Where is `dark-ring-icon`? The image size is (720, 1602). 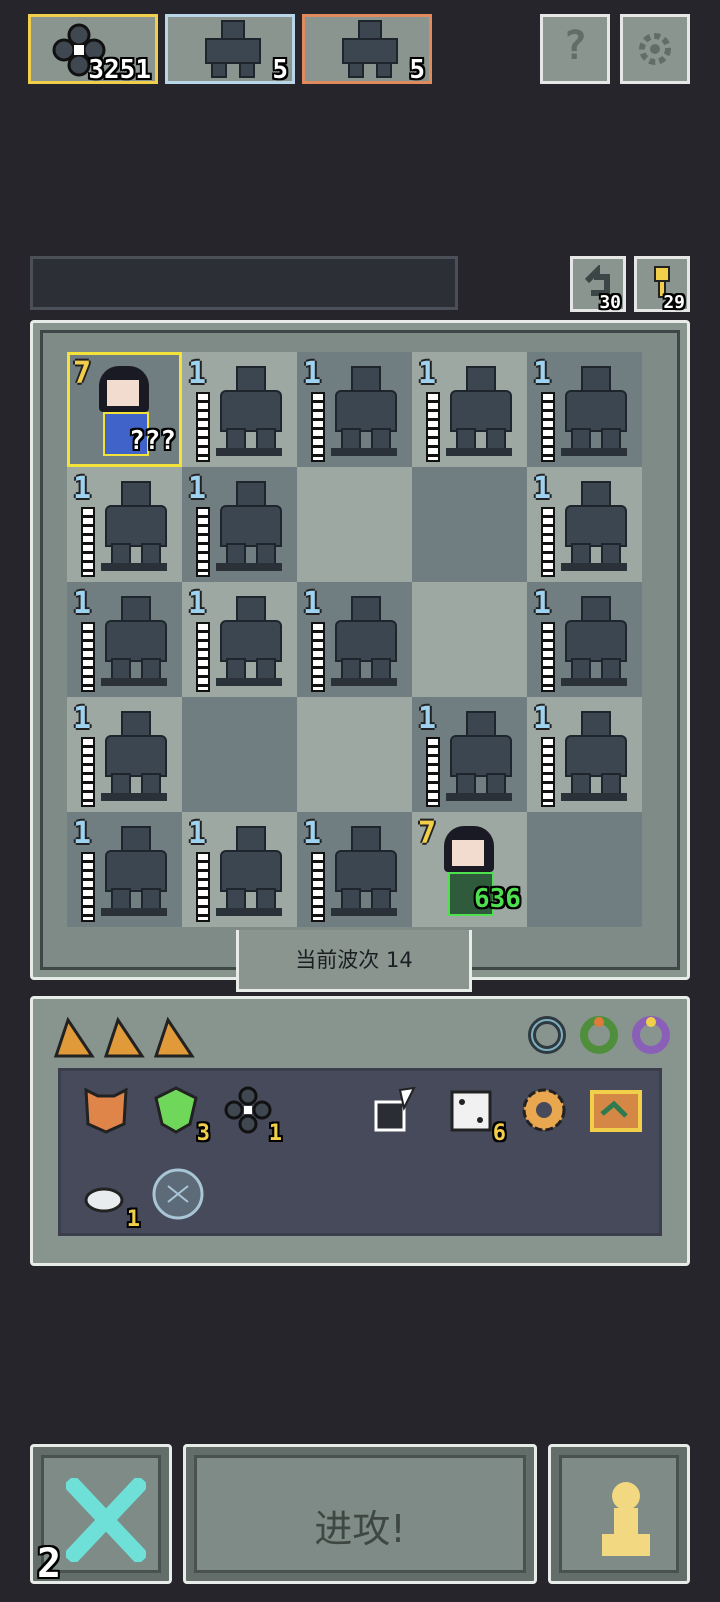
dark-ring-icon is located at coordinates (547, 1035).